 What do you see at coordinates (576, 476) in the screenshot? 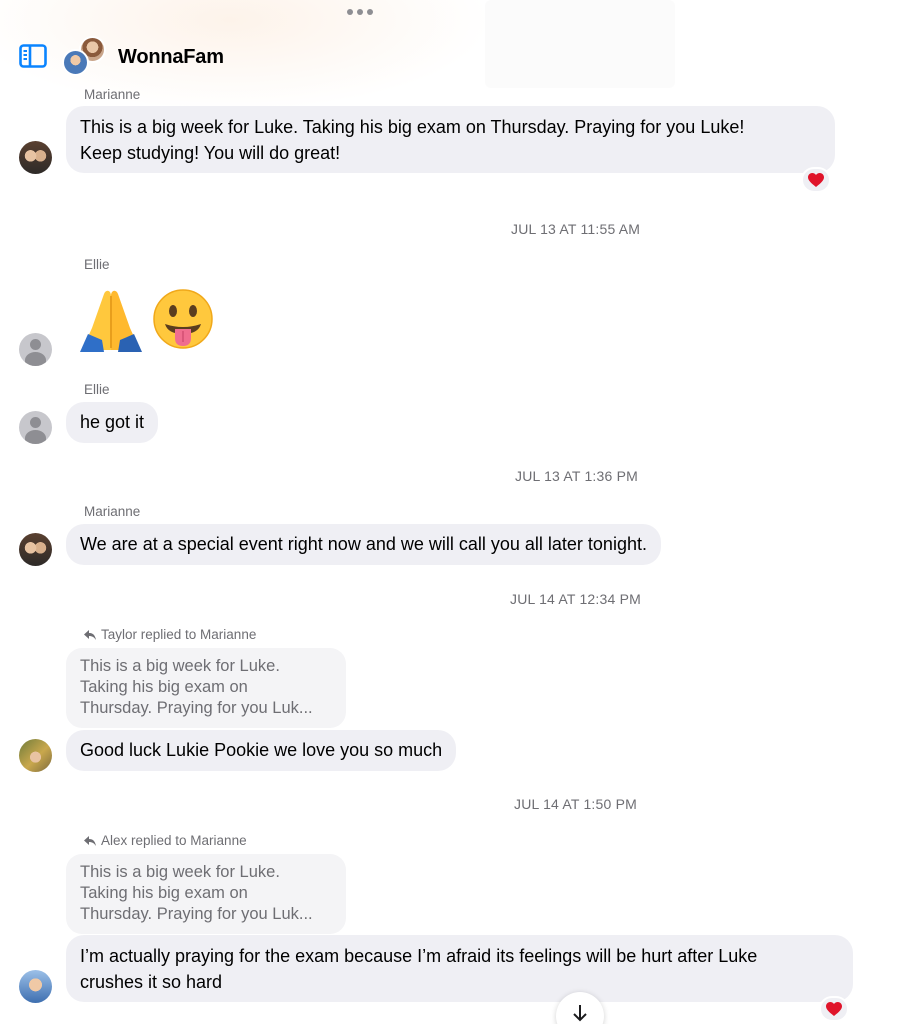
I see `timestamp: JUL 13 AT 1:36 PM` at bounding box center [576, 476].